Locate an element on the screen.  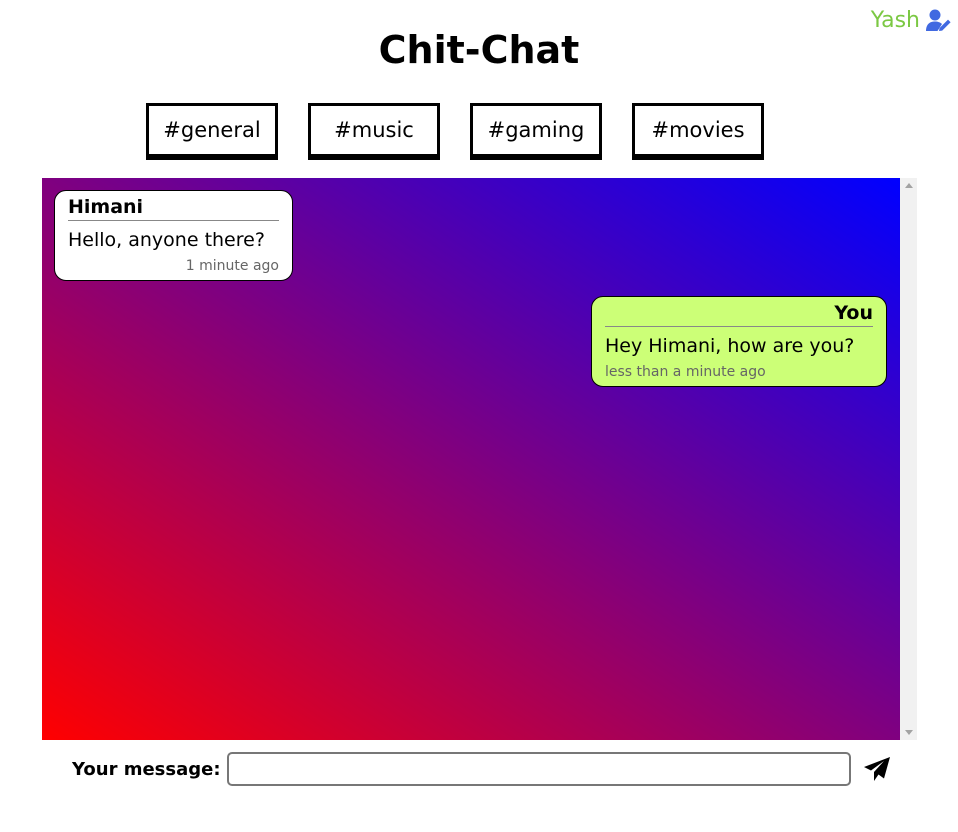
message-text: Hello, anyone there? is located at coordinates (166, 240).